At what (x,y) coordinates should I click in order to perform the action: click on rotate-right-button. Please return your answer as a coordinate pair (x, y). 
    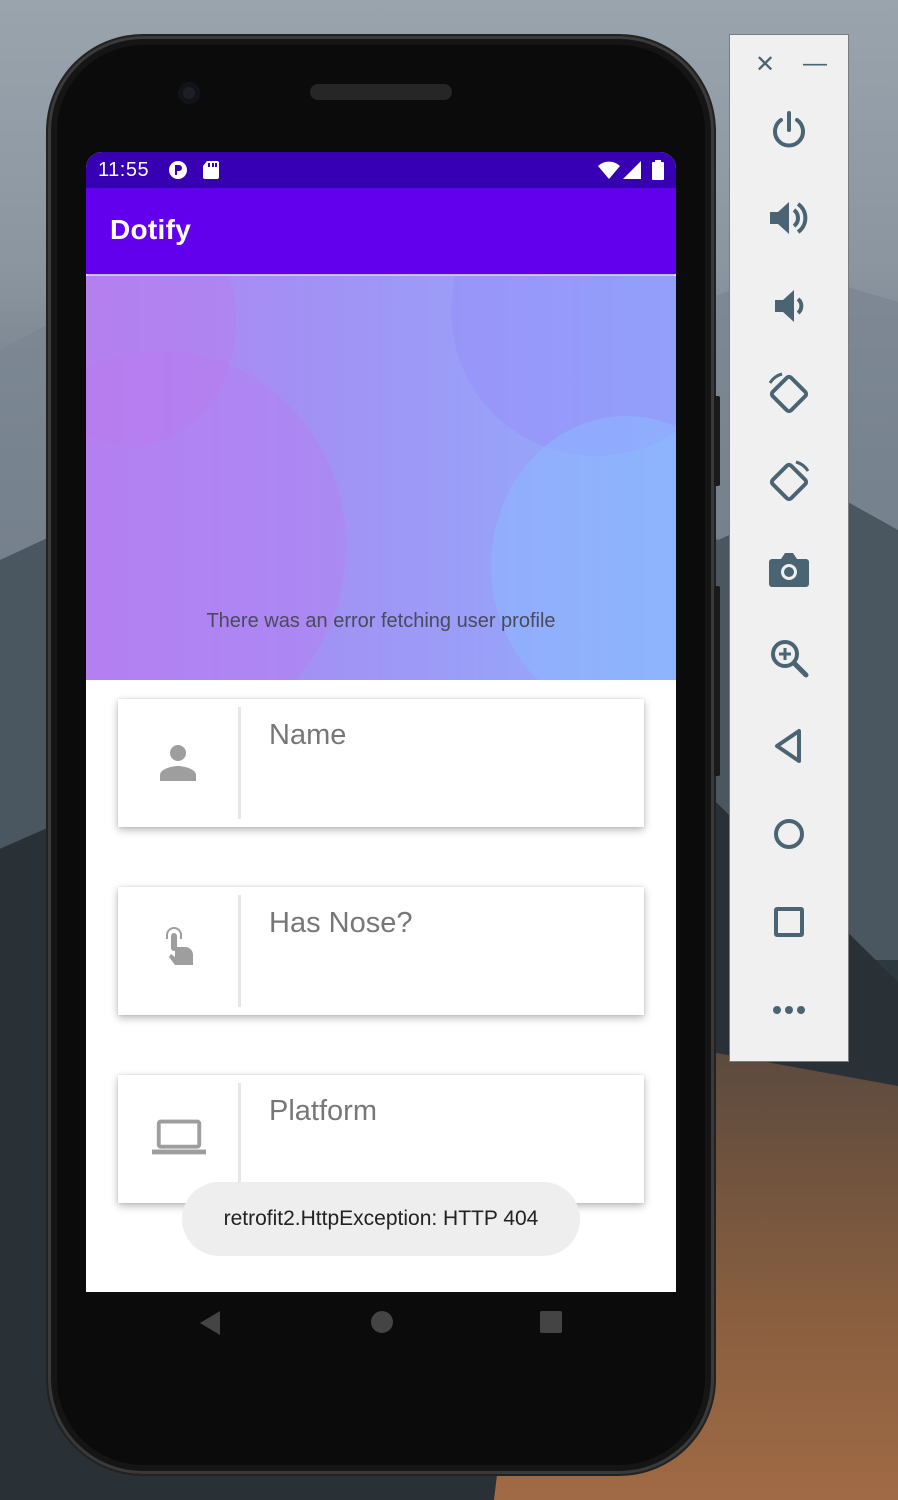
    Looking at the image, I should click on (789, 482).